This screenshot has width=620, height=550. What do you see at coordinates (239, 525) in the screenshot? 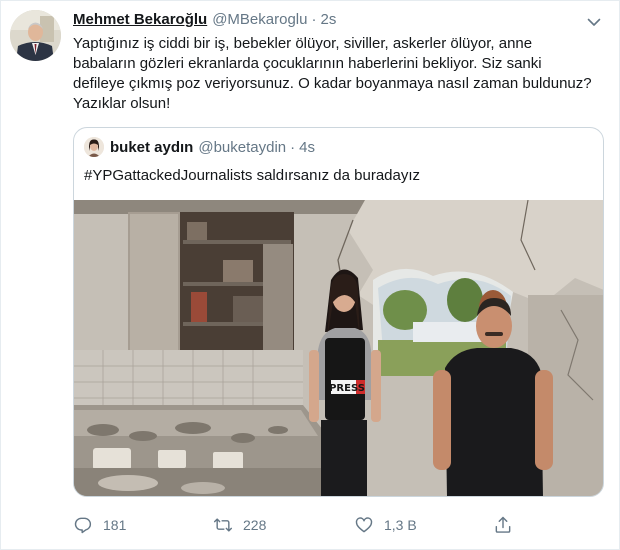
I see `retweet-button: 228` at bounding box center [239, 525].